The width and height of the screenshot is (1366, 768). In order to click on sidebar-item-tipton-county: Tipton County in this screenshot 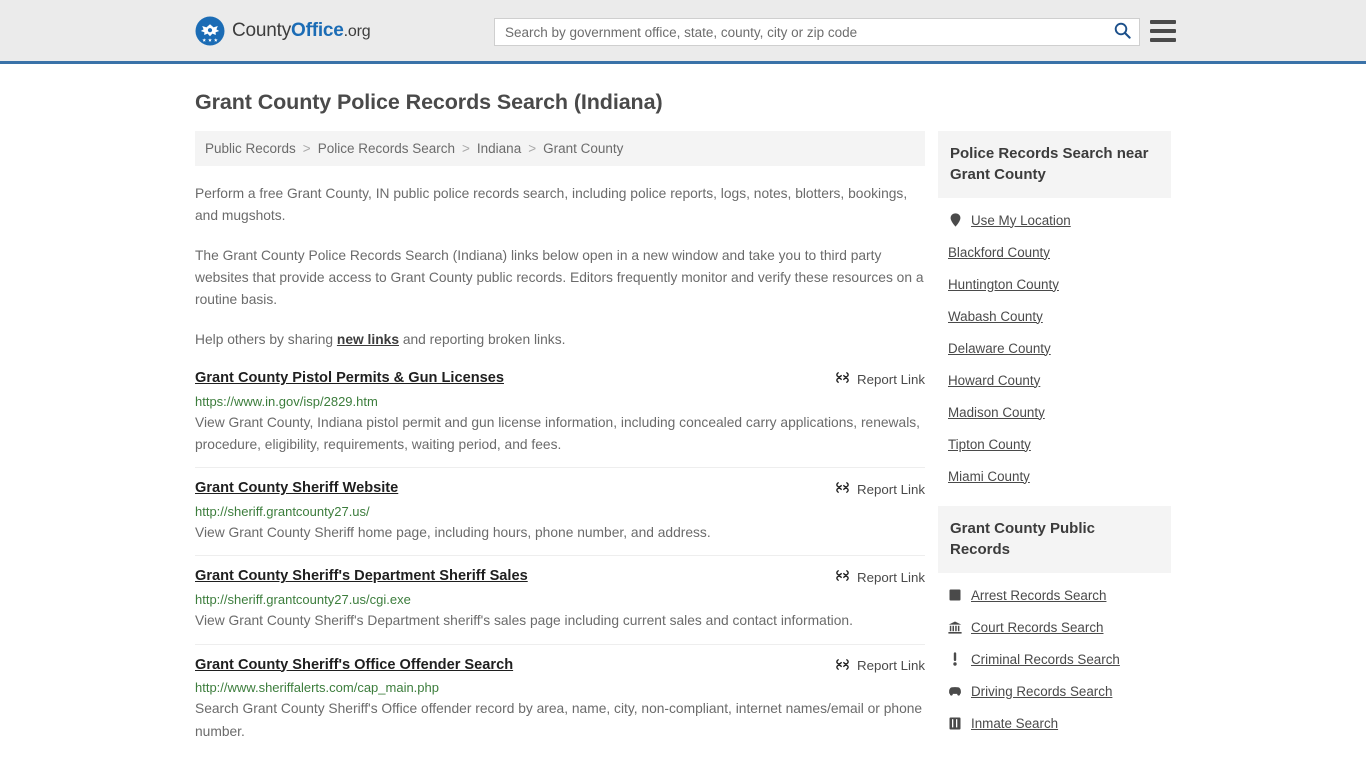, I will do `click(1059, 444)`.